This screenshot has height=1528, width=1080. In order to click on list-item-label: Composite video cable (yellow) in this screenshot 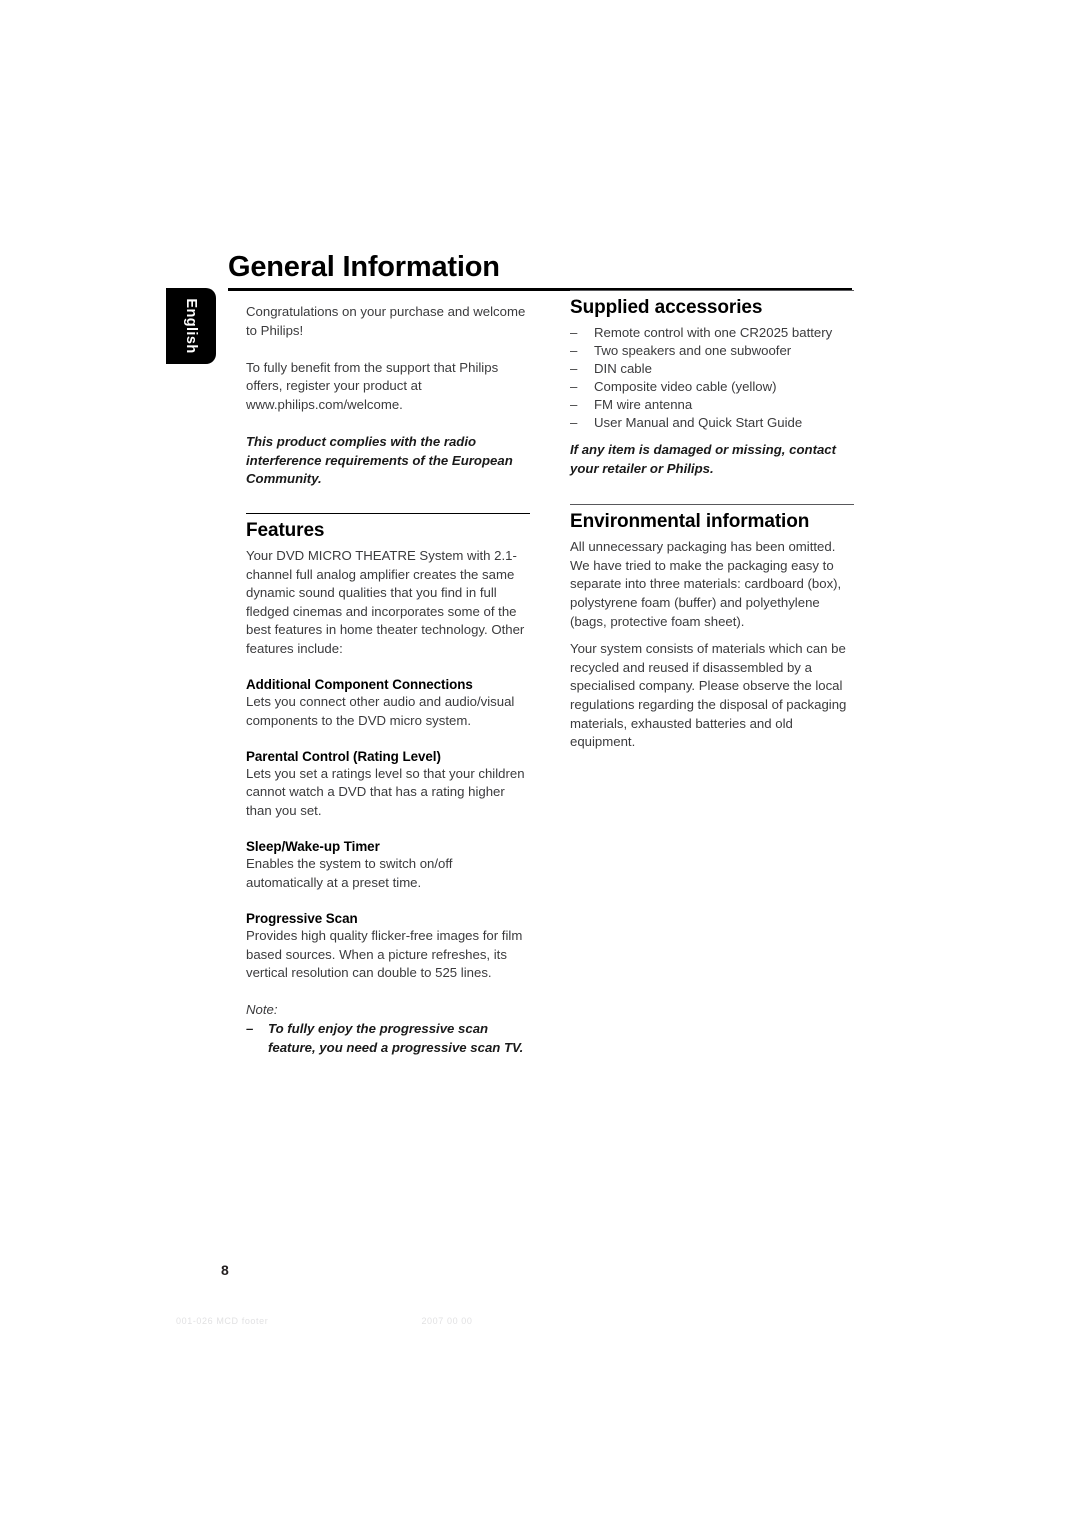, I will do `click(685, 386)`.